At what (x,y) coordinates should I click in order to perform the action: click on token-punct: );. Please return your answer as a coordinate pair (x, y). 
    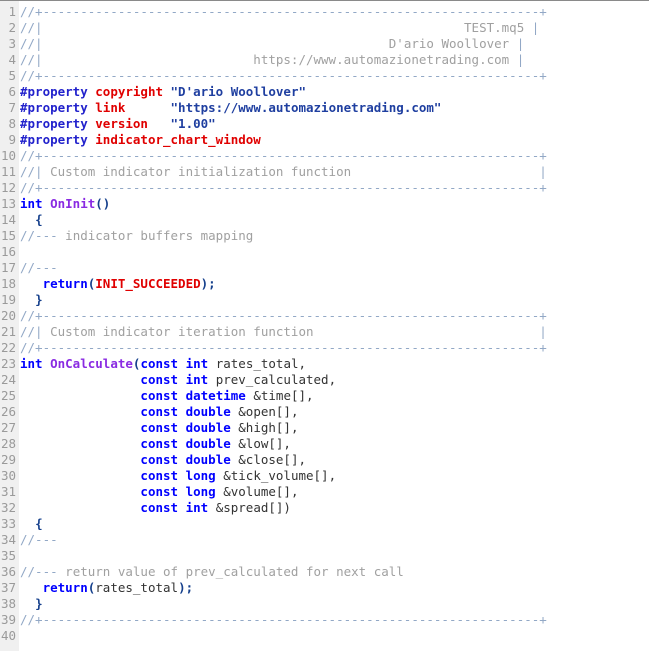
    Looking at the image, I should click on (186, 587).